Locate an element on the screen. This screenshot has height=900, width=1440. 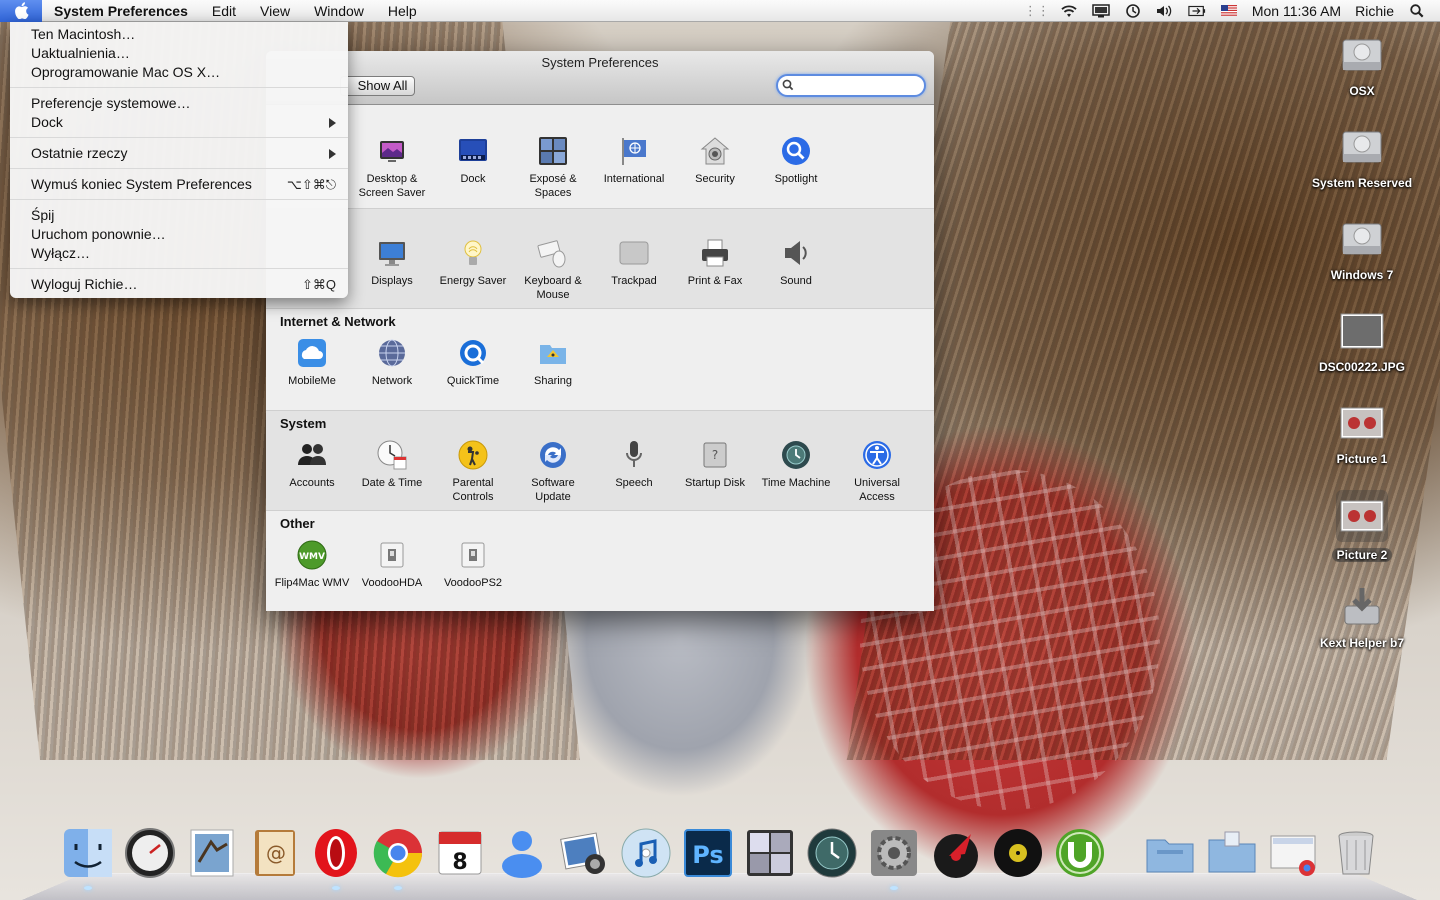
dock-photoshop: Ps is located at coordinates (708, 853).